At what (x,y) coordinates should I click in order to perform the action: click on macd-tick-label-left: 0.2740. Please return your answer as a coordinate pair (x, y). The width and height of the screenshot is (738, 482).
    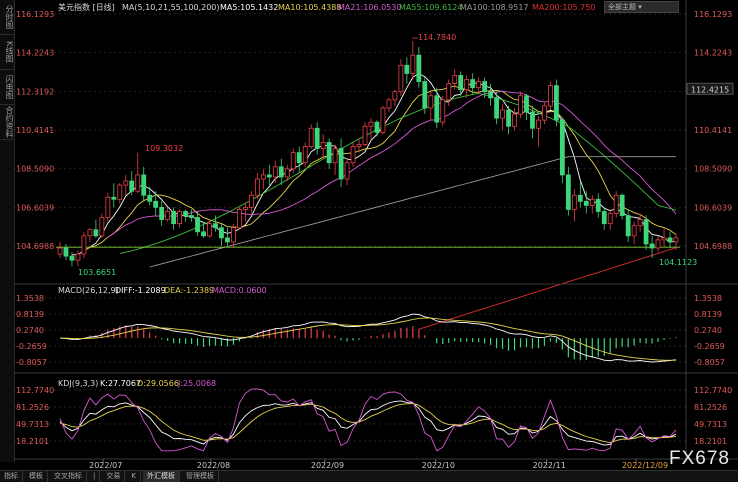
    Looking at the image, I should click on (30, 330).